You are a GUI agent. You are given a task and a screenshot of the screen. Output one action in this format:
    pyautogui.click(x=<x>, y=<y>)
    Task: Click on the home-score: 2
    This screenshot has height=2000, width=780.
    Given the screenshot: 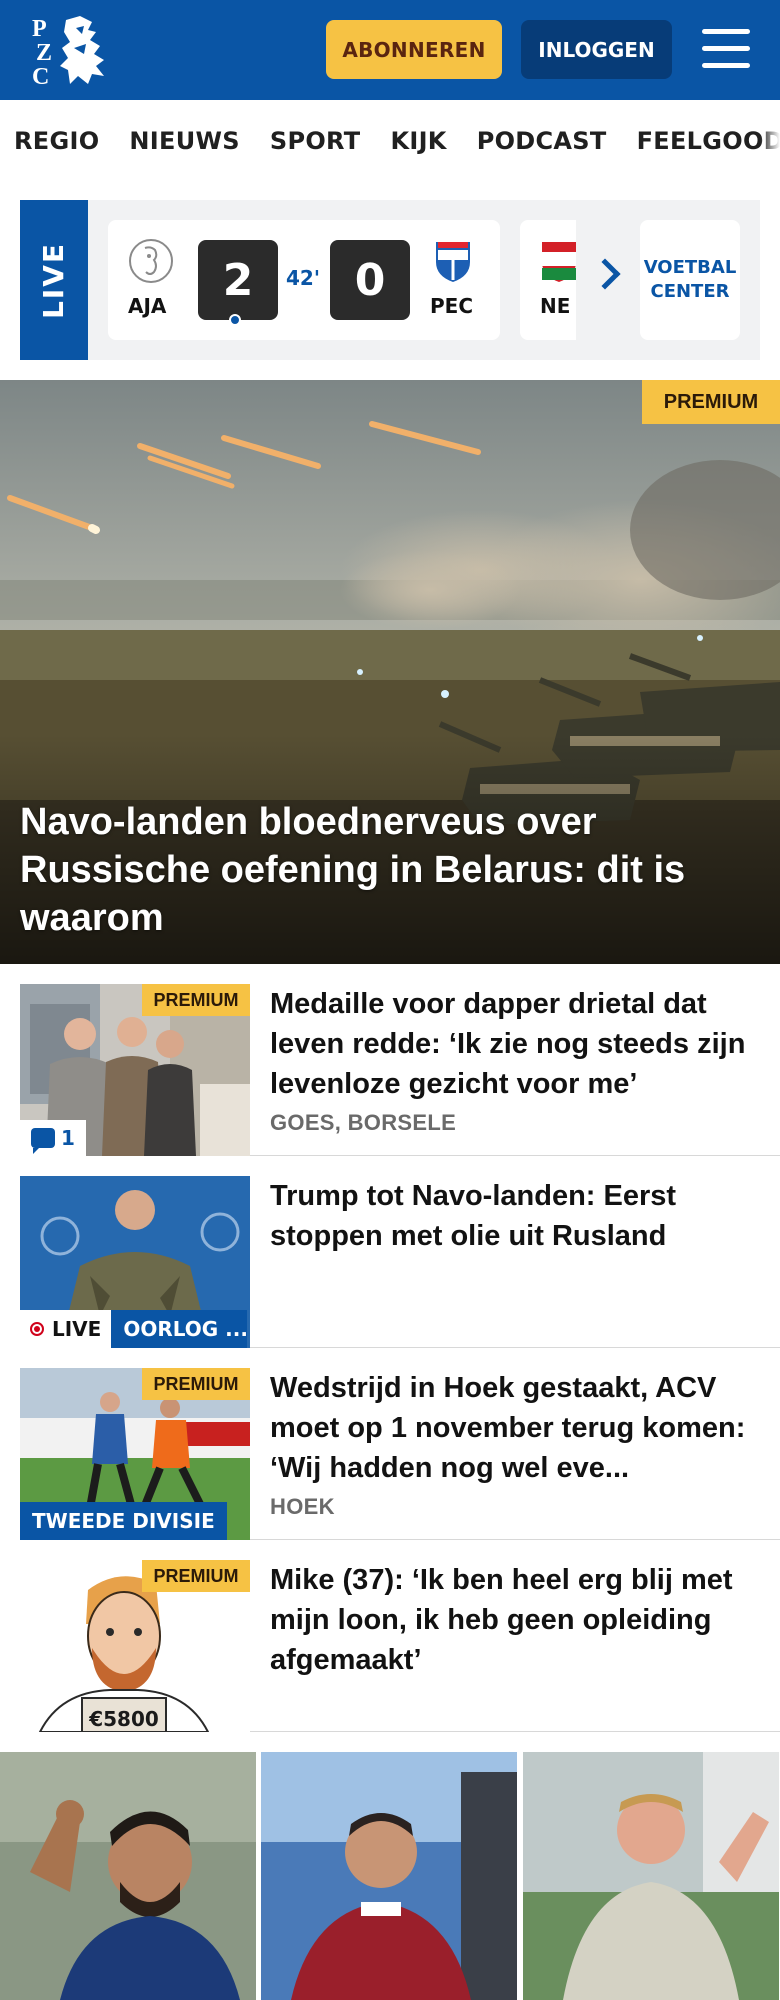 What is the action you would take?
    pyautogui.click(x=238, y=280)
    